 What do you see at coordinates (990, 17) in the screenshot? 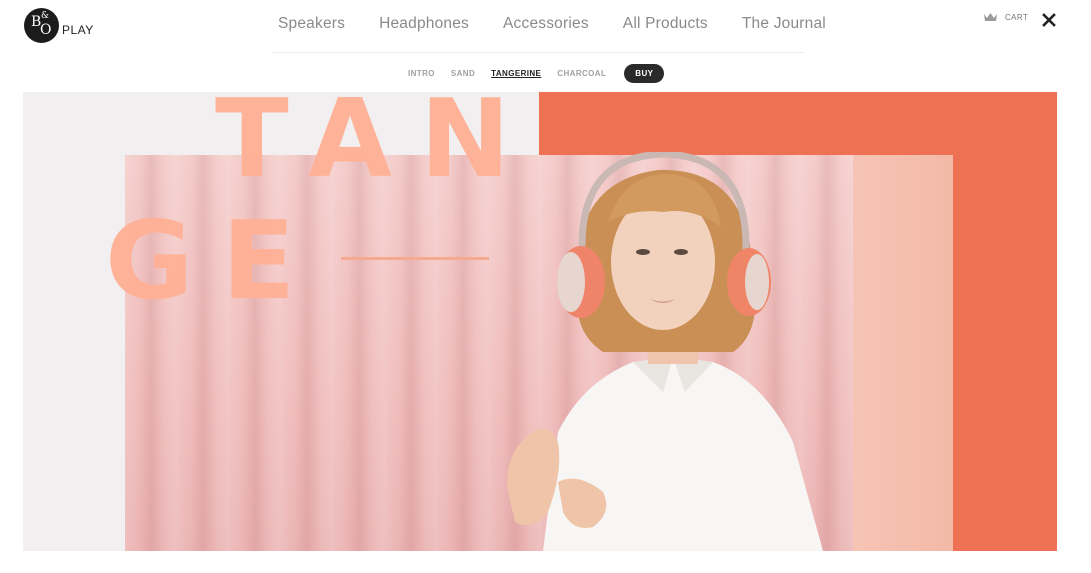
I see `crown-icon` at bounding box center [990, 17].